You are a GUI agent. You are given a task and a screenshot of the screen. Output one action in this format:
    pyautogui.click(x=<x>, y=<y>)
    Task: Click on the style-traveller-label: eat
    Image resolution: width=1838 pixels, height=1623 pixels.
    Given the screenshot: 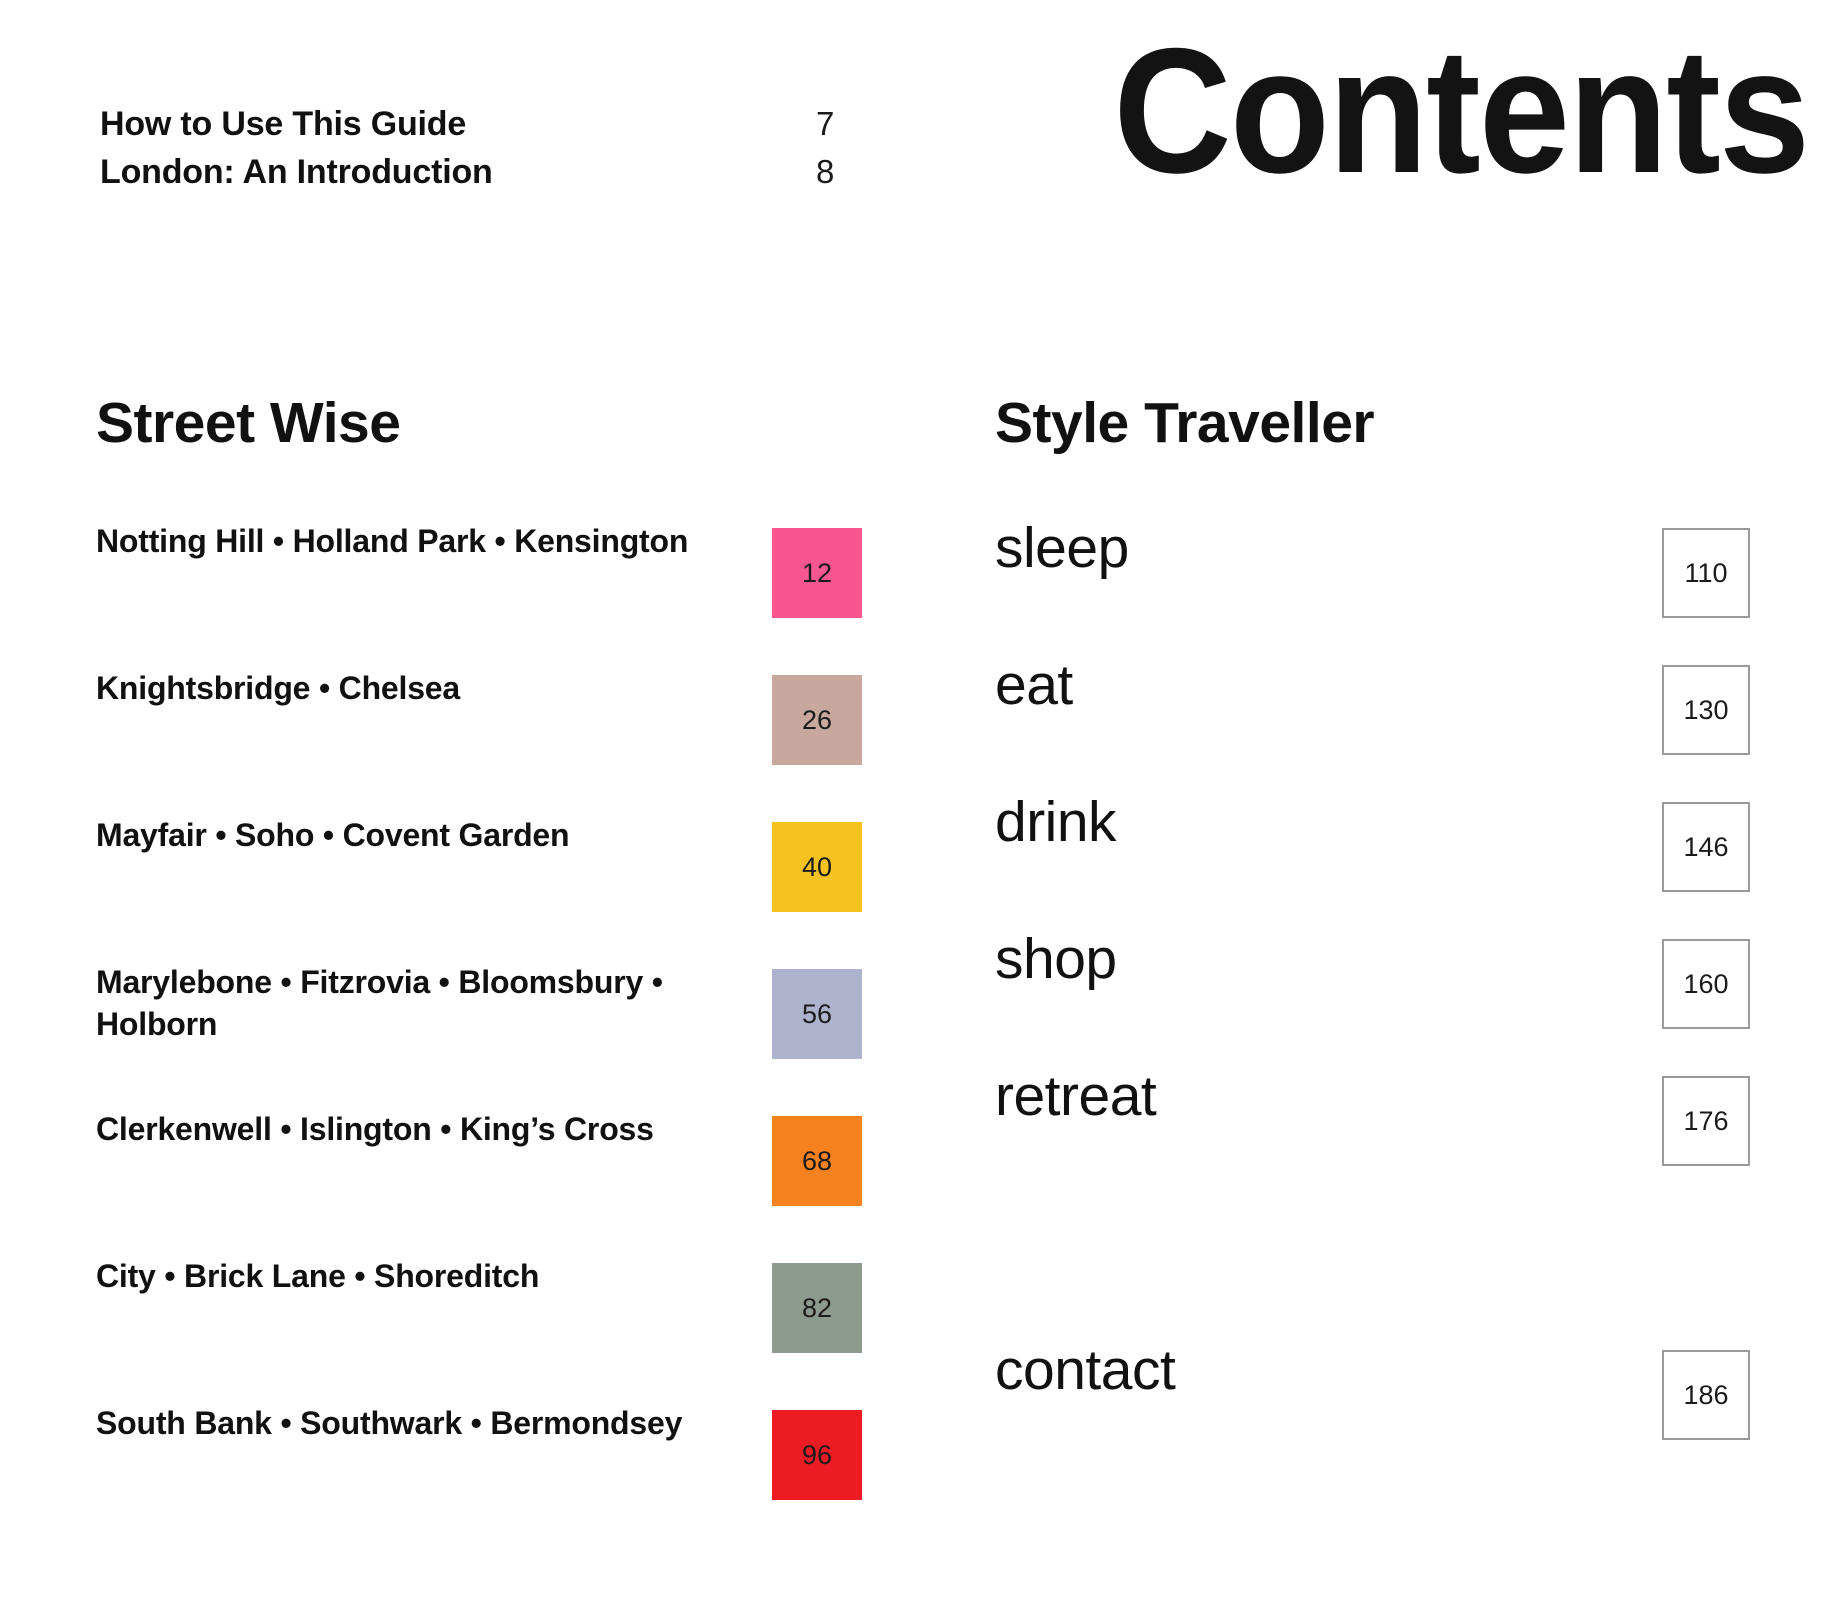 What is the action you would take?
    pyautogui.click(x=1034, y=685)
    